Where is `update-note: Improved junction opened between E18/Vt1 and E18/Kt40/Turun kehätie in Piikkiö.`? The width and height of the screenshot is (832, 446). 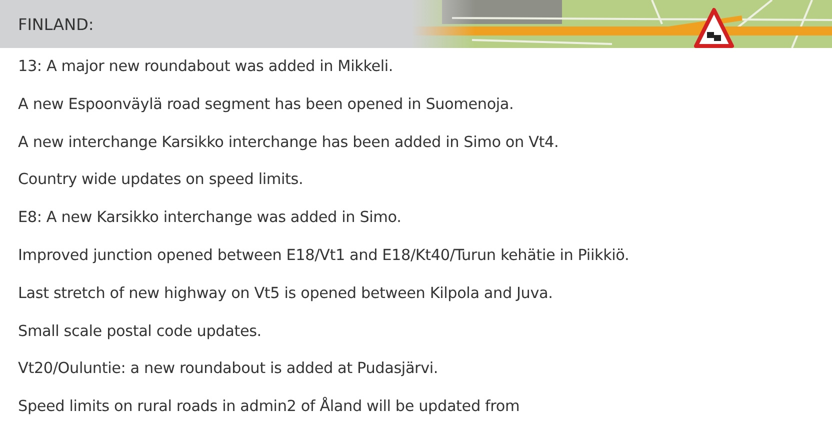
update-note: Improved junction opened between E18/Vt1 and E18/Kt40/Turun kehätie in Piikkiö. is located at coordinates (323, 255).